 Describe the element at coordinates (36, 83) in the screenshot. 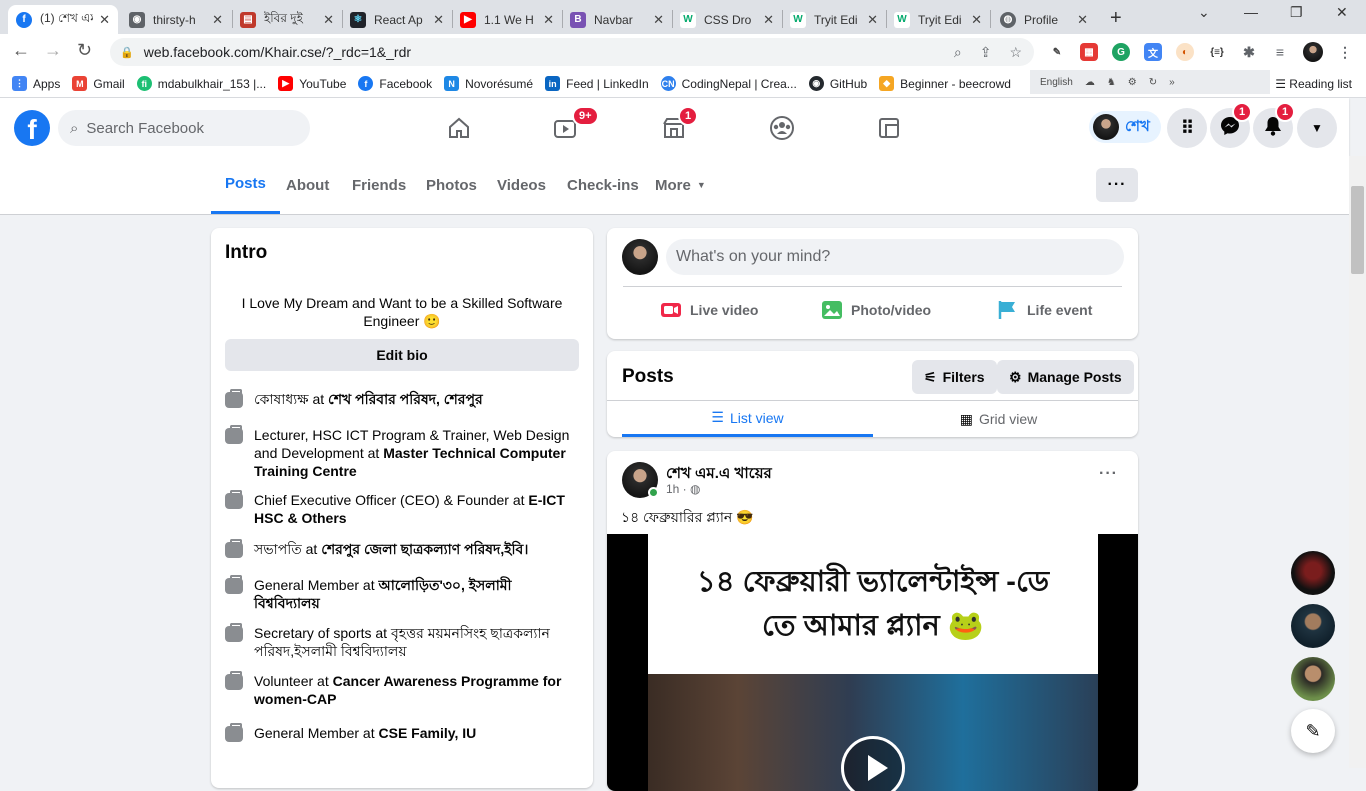

I see `bookmark-apps: ⋮ Apps` at that location.